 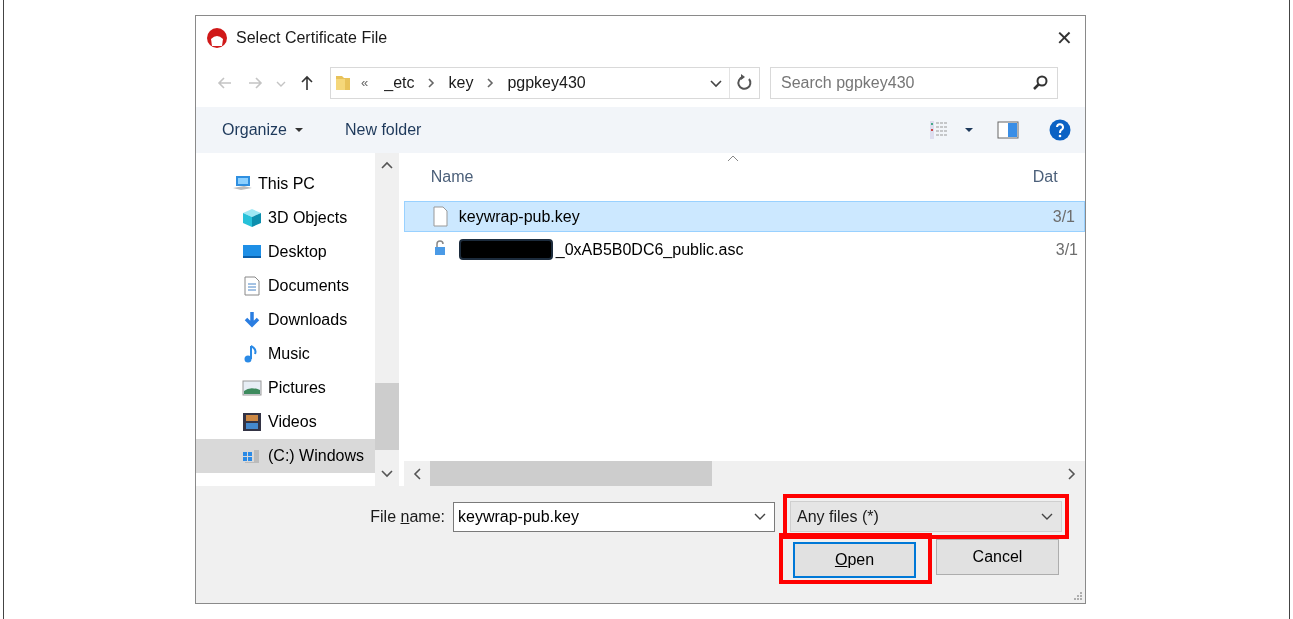 I want to click on file-type-dropdown: Any files (*), so click(x=926, y=516).